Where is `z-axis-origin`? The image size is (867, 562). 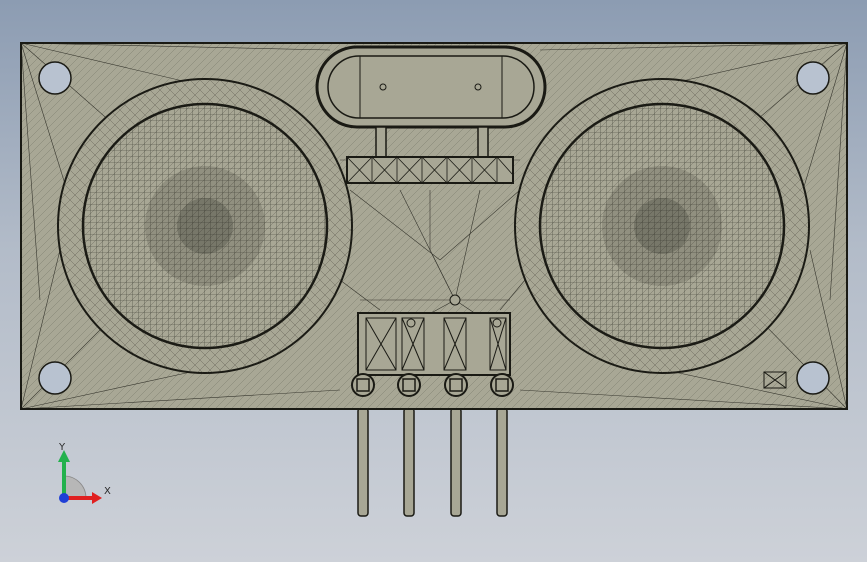
z-axis-origin is located at coordinates (64, 498).